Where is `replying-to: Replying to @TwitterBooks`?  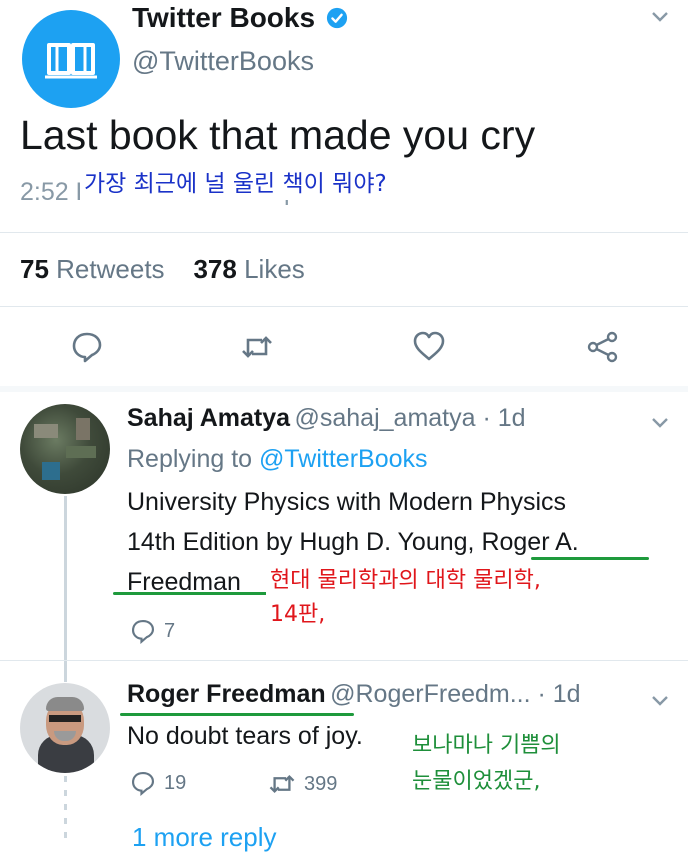
replying-to: Replying to @TwitterBooks is located at coordinates (277, 459).